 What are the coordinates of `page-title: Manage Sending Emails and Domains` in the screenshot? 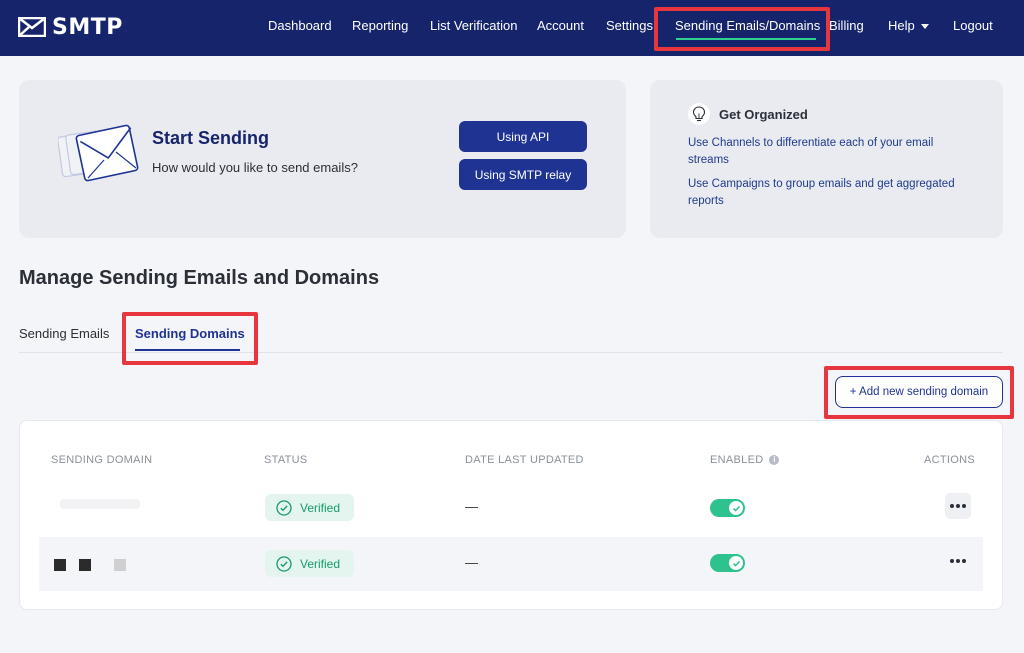 It's located at (199, 278).